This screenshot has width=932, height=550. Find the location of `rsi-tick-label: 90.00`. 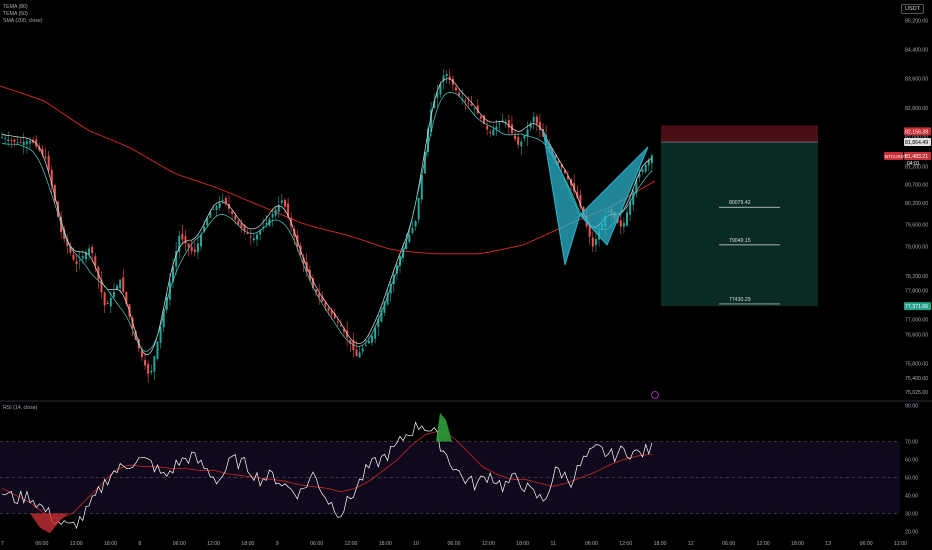

rsi-tick-label: 90.00 is located at coordinates (911, 407).